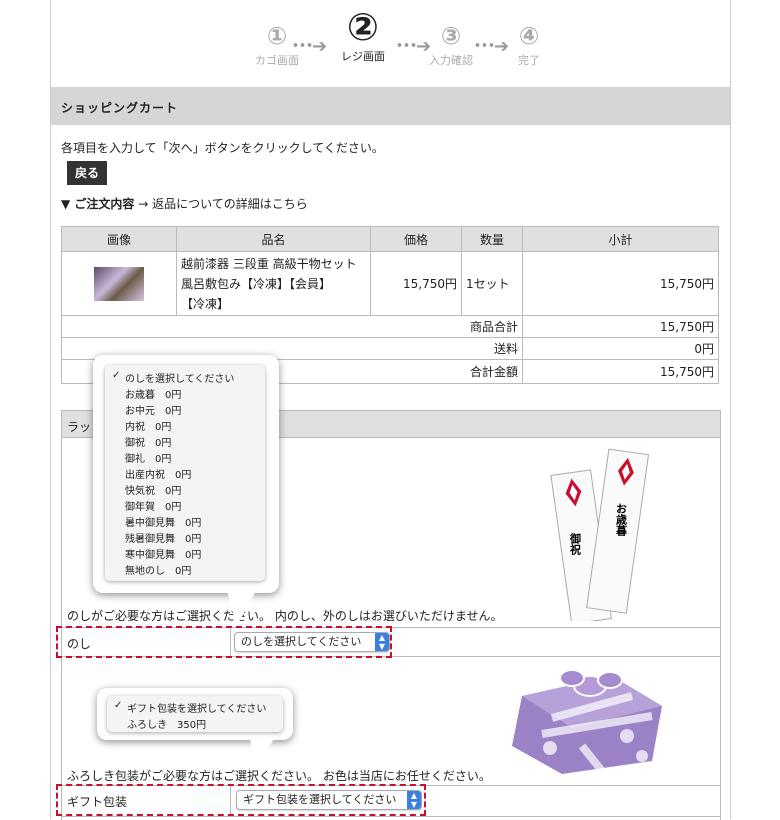 This screenshot has height=820, width=780. I want to click on column-header: 価格, so click(416, 239).